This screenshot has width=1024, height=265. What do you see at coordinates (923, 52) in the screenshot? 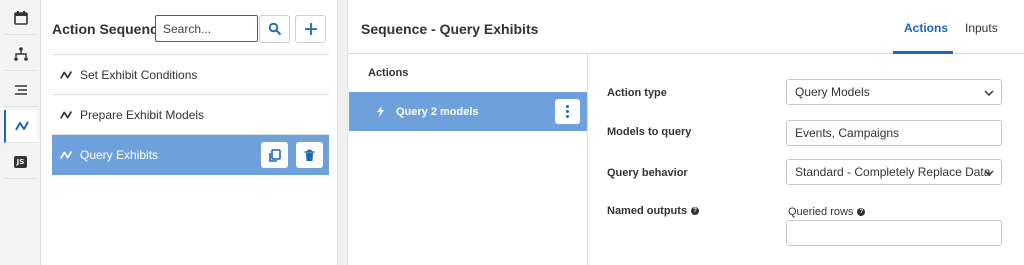
I see `active-tab-indicator` at bounding box center [923, 52].